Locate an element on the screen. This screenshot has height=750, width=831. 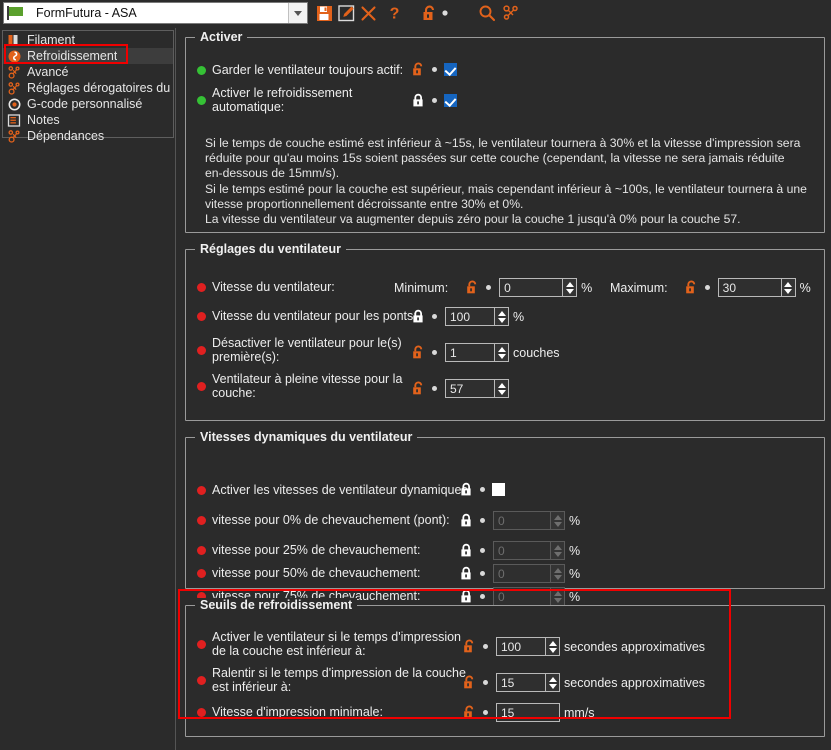
sidebar-item-reglages-derogatoires: Réglages dérogatoires du Filame is located at coordinates (88, 88).